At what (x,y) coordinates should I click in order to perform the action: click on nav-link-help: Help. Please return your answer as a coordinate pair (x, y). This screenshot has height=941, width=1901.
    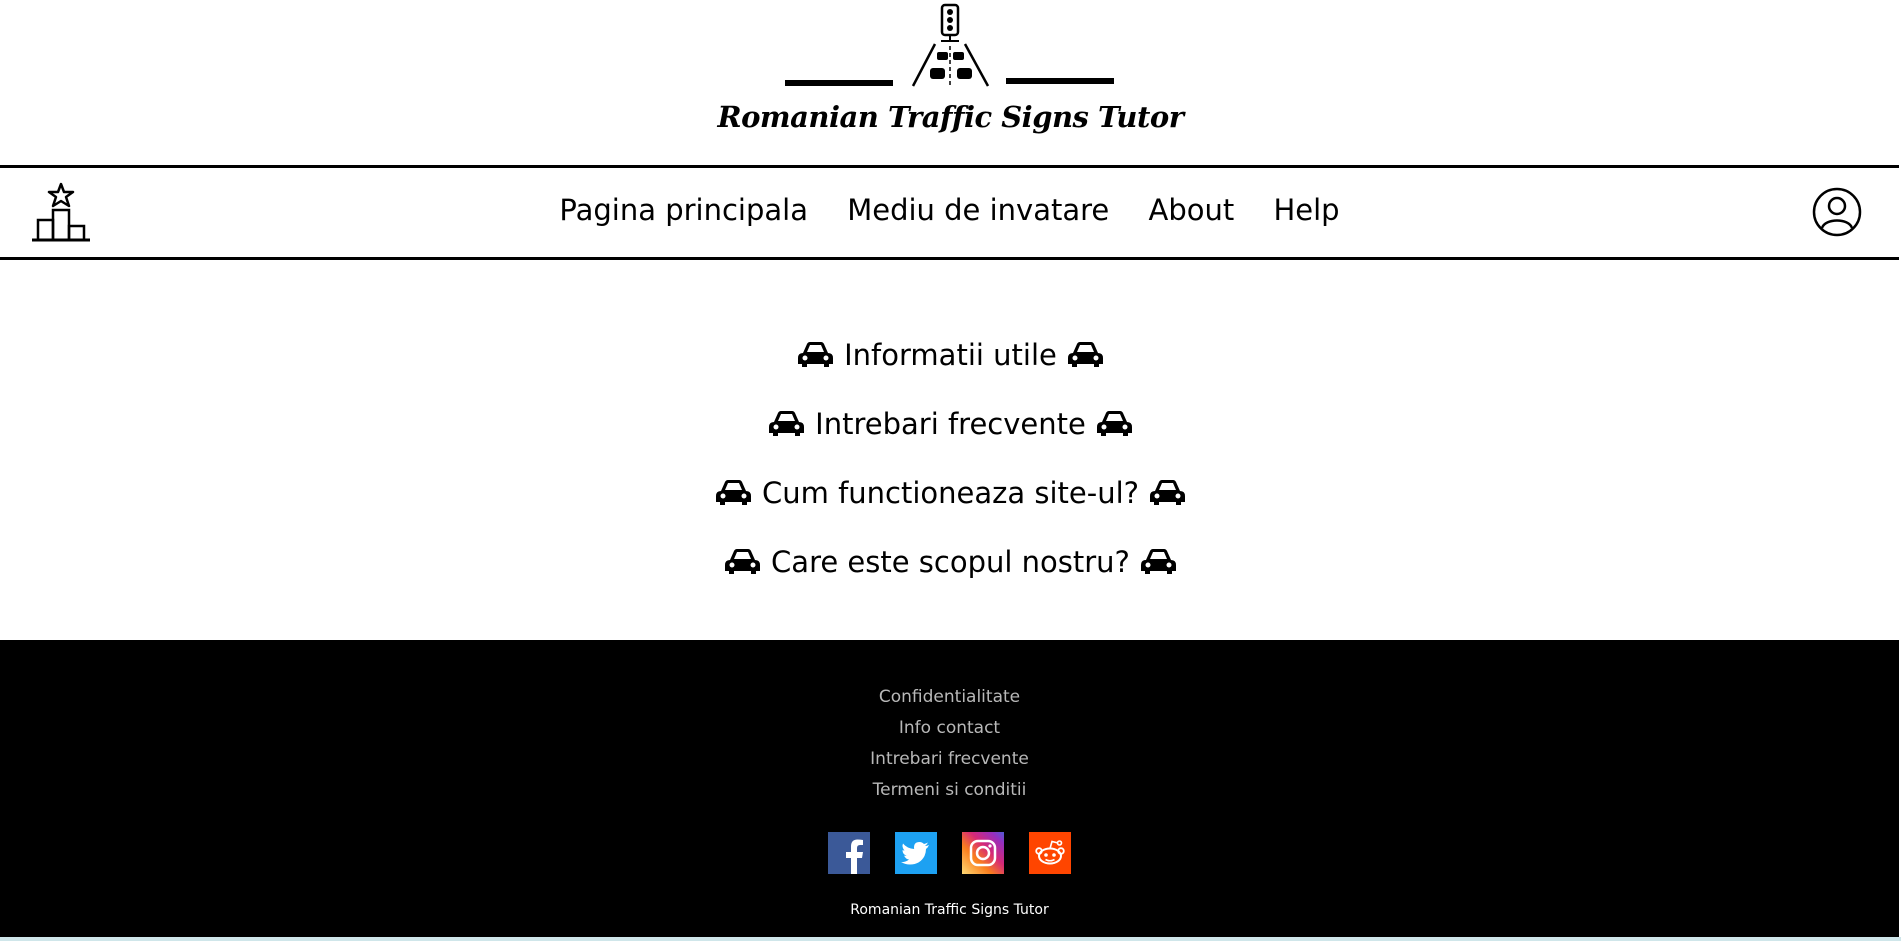
    Looking at the image, I should click on (1306, 210).